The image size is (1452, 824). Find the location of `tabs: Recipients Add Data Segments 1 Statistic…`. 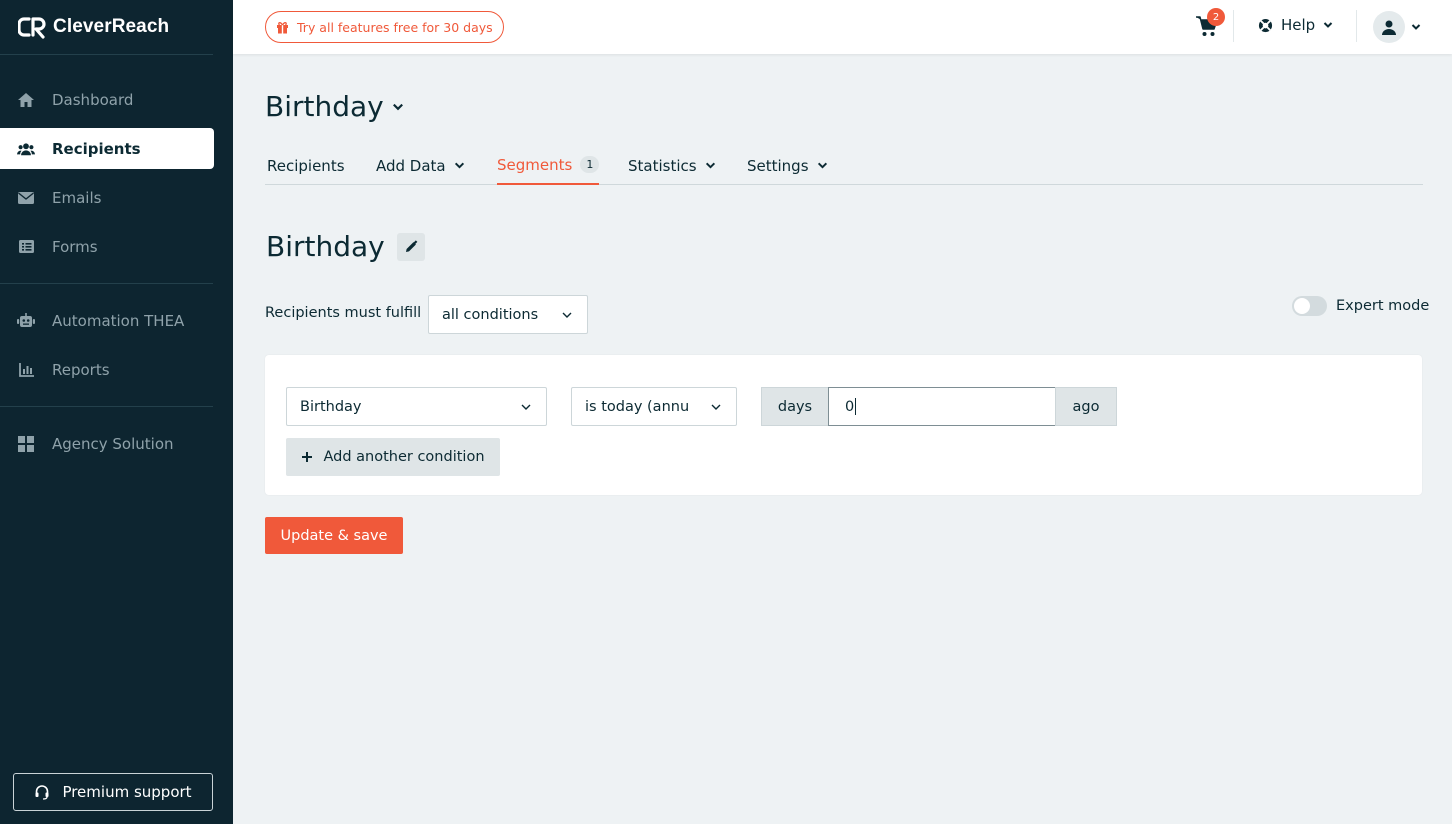

tabs: Recipients Add Data Segments 1 Statistic… is located at coordinates (844, 165).